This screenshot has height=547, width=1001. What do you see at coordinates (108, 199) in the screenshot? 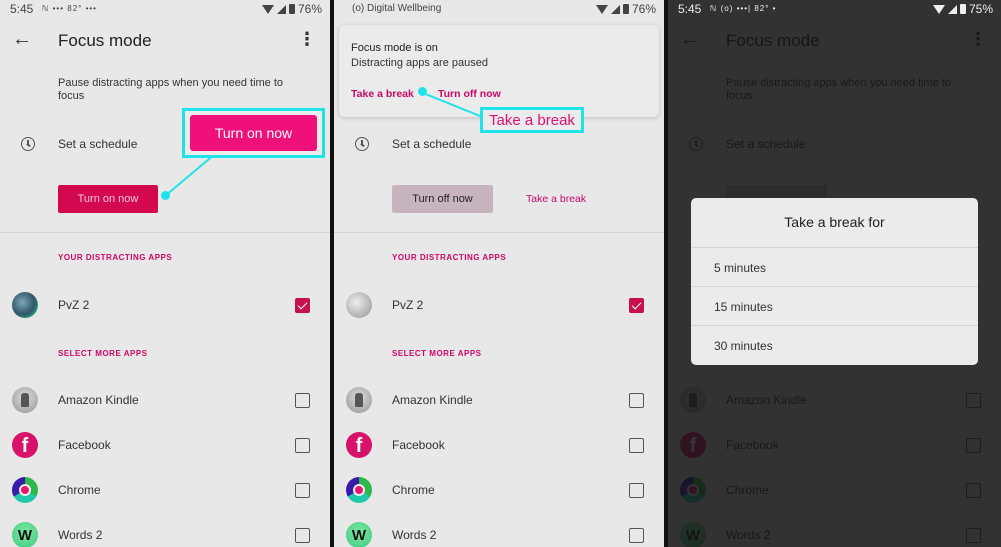
I see `turn-on-now-button: Turn on now` at bounding box center [108, 199].